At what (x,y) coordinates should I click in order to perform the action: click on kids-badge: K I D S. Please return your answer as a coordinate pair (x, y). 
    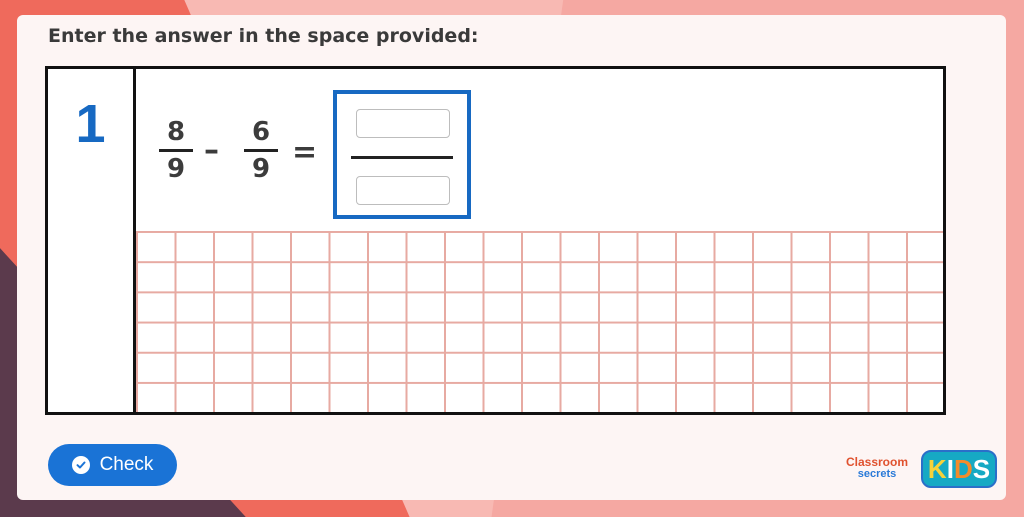
    Looking at the image, I should click on (959, 469).